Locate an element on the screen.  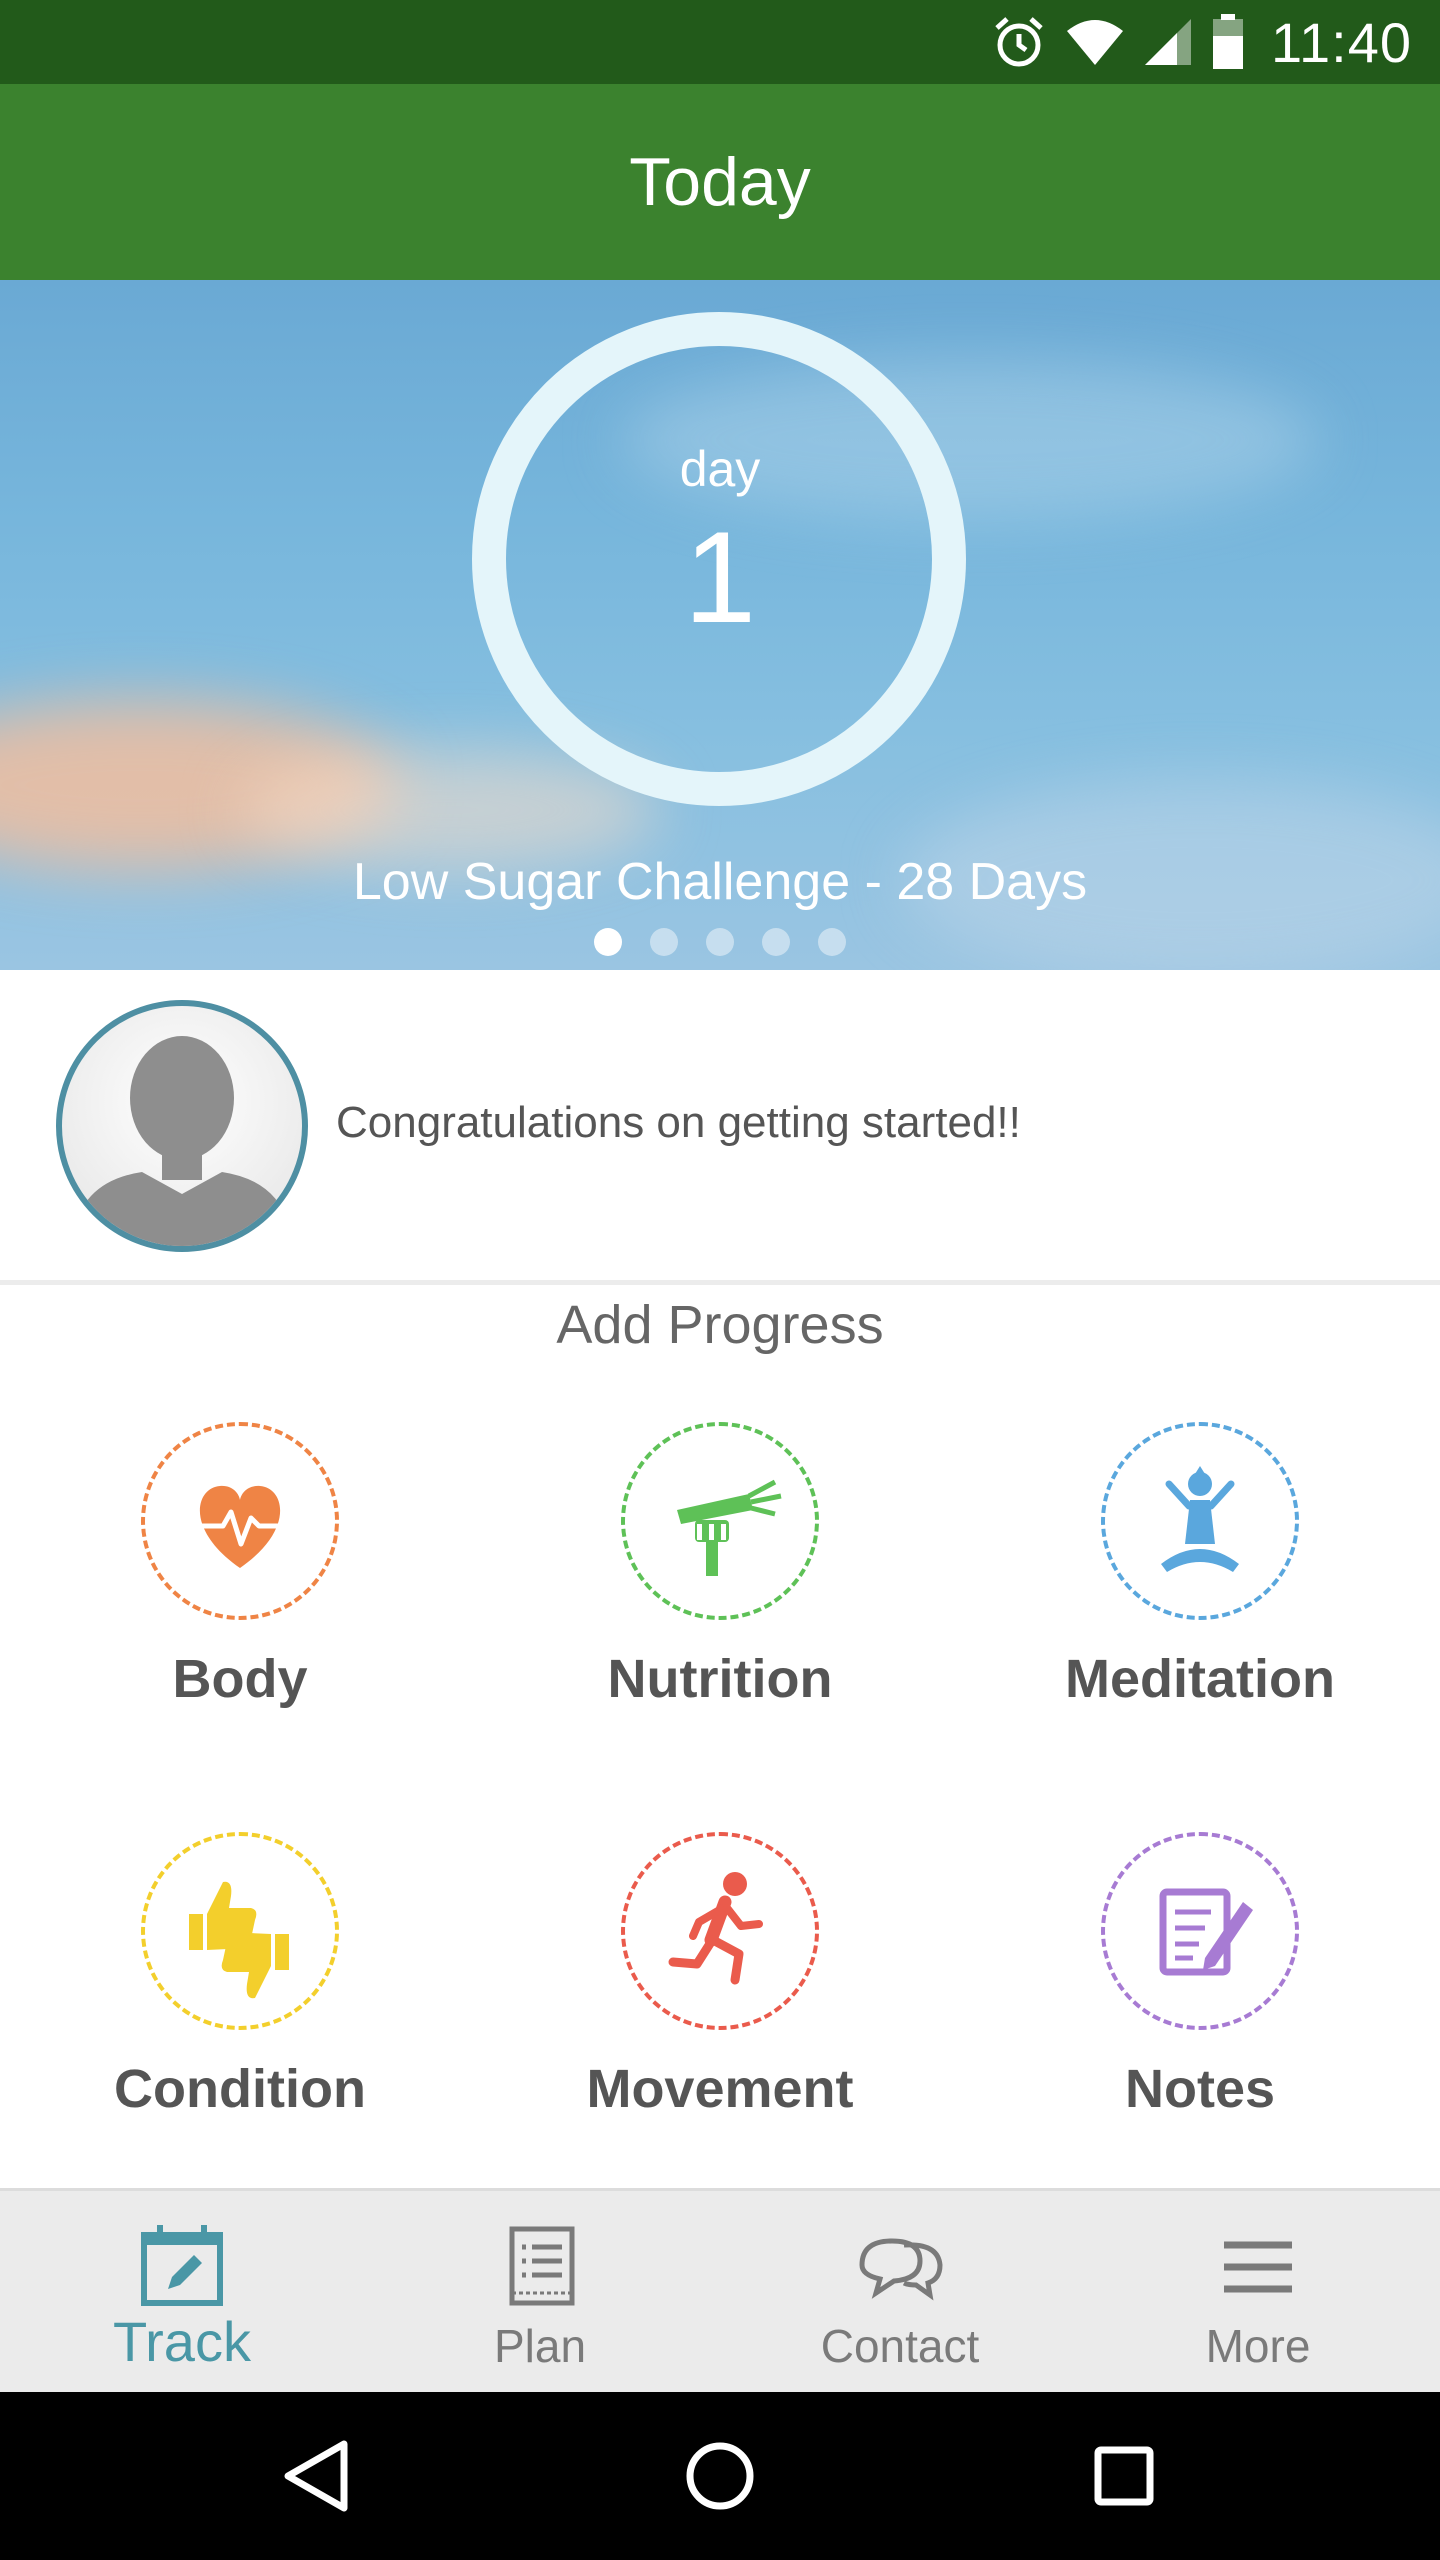
condition-icon-circle is located at coordinates (240, 1931).